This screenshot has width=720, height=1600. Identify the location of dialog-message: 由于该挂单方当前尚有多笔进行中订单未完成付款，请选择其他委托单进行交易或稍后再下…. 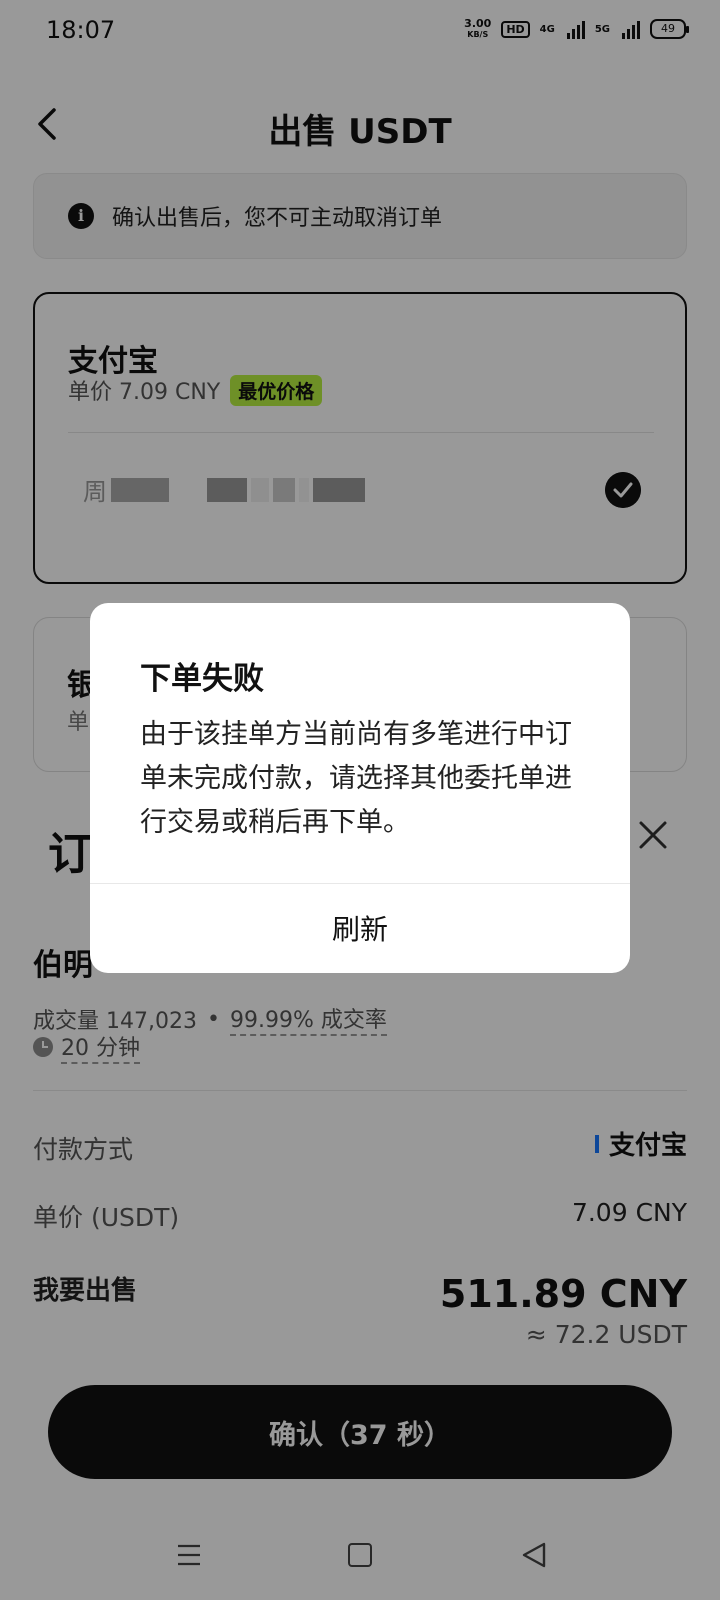
(356, 778).